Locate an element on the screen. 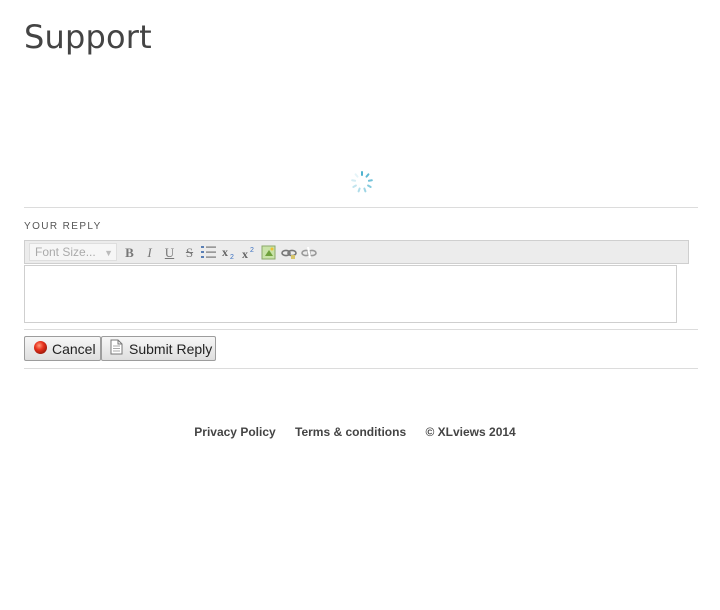 The height and width of the screenshot is (610, 720). chevron-down-icon: ▼ is located at coordinates (108, 253).